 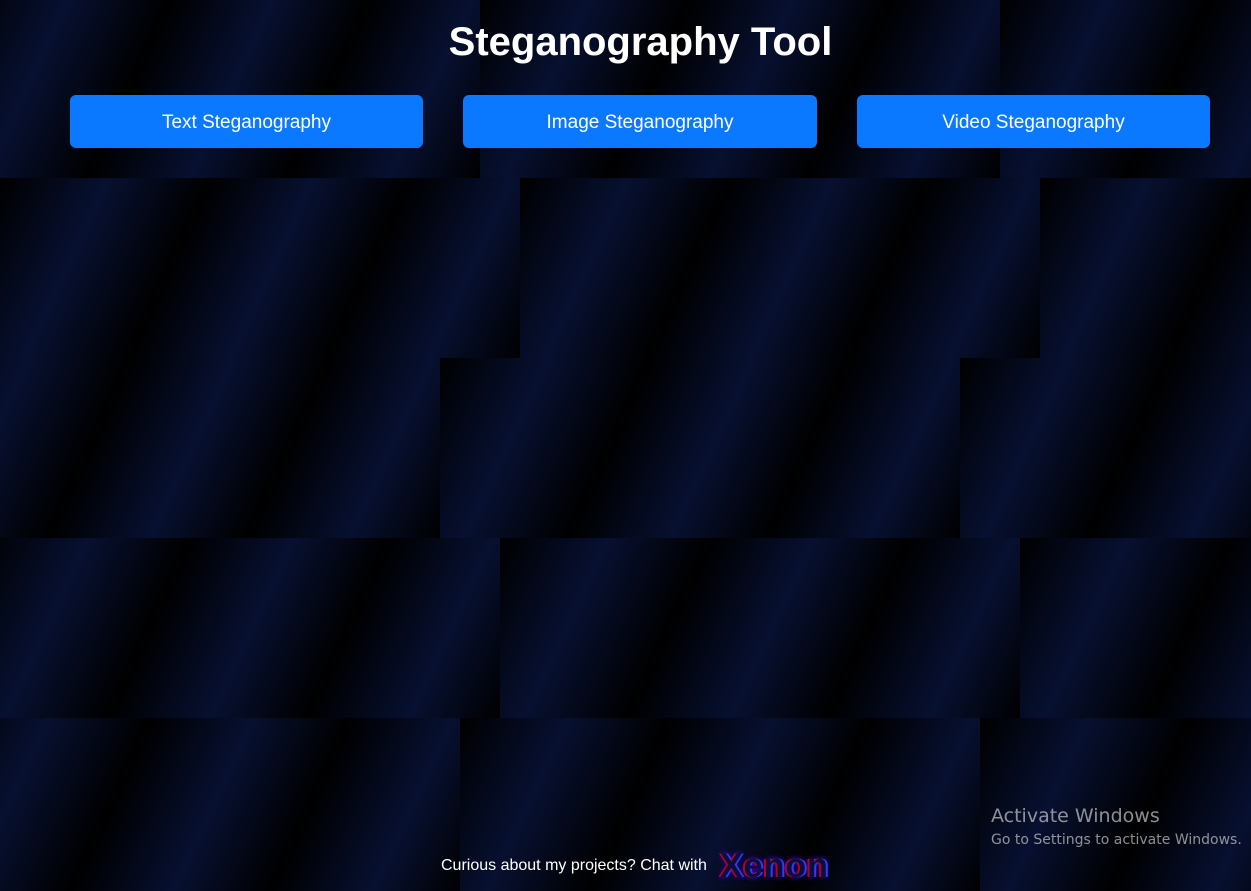 I want to click on text-steganography-button: Text Steganography, so click(x=246, y=121).